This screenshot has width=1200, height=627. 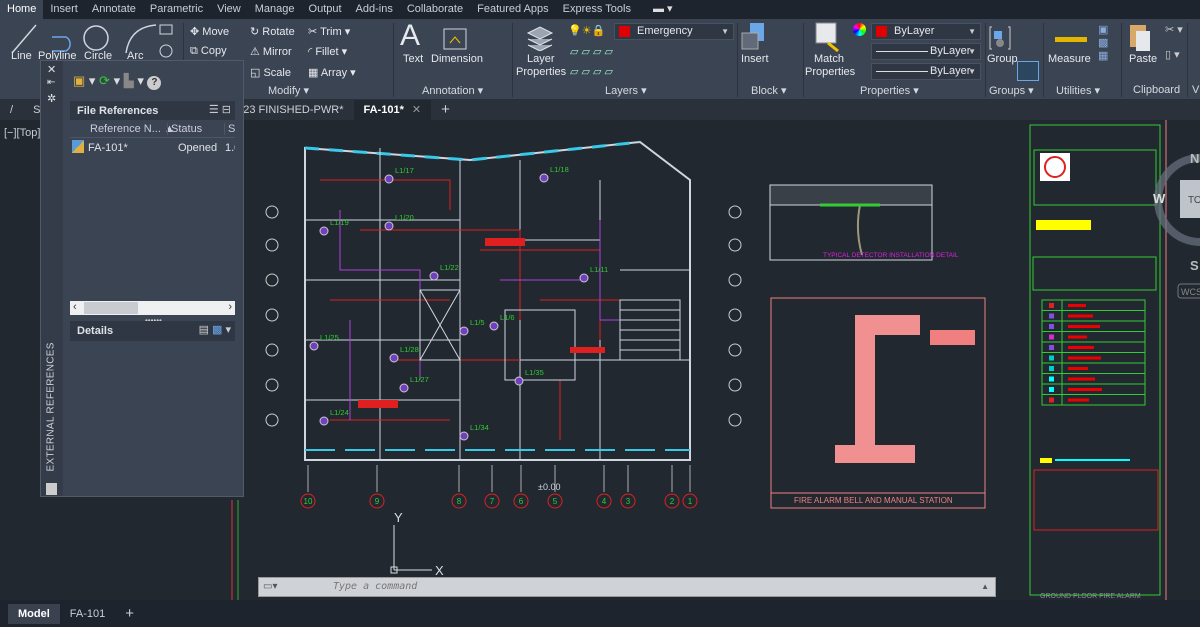 I want to click on attach-dwg-icon: ▣, so click(x=79, y=80).